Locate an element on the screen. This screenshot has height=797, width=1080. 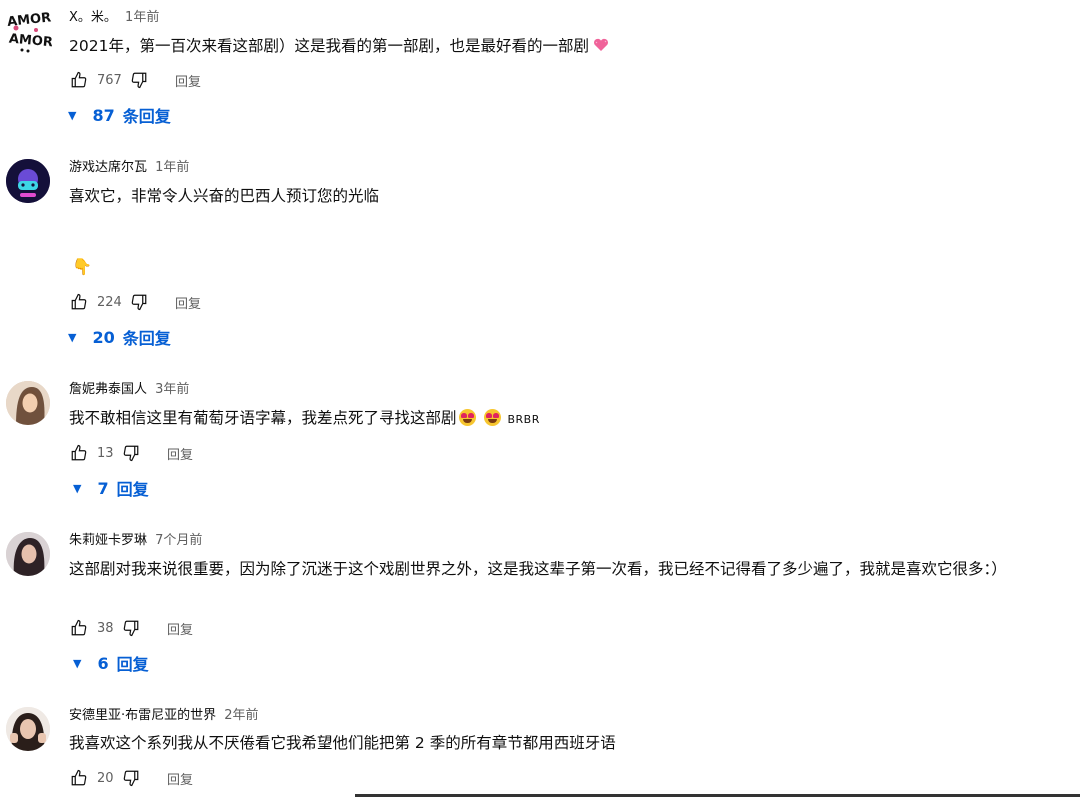
view-replies-button: ▼ 6 回复 is located at coordinates (110, 663).